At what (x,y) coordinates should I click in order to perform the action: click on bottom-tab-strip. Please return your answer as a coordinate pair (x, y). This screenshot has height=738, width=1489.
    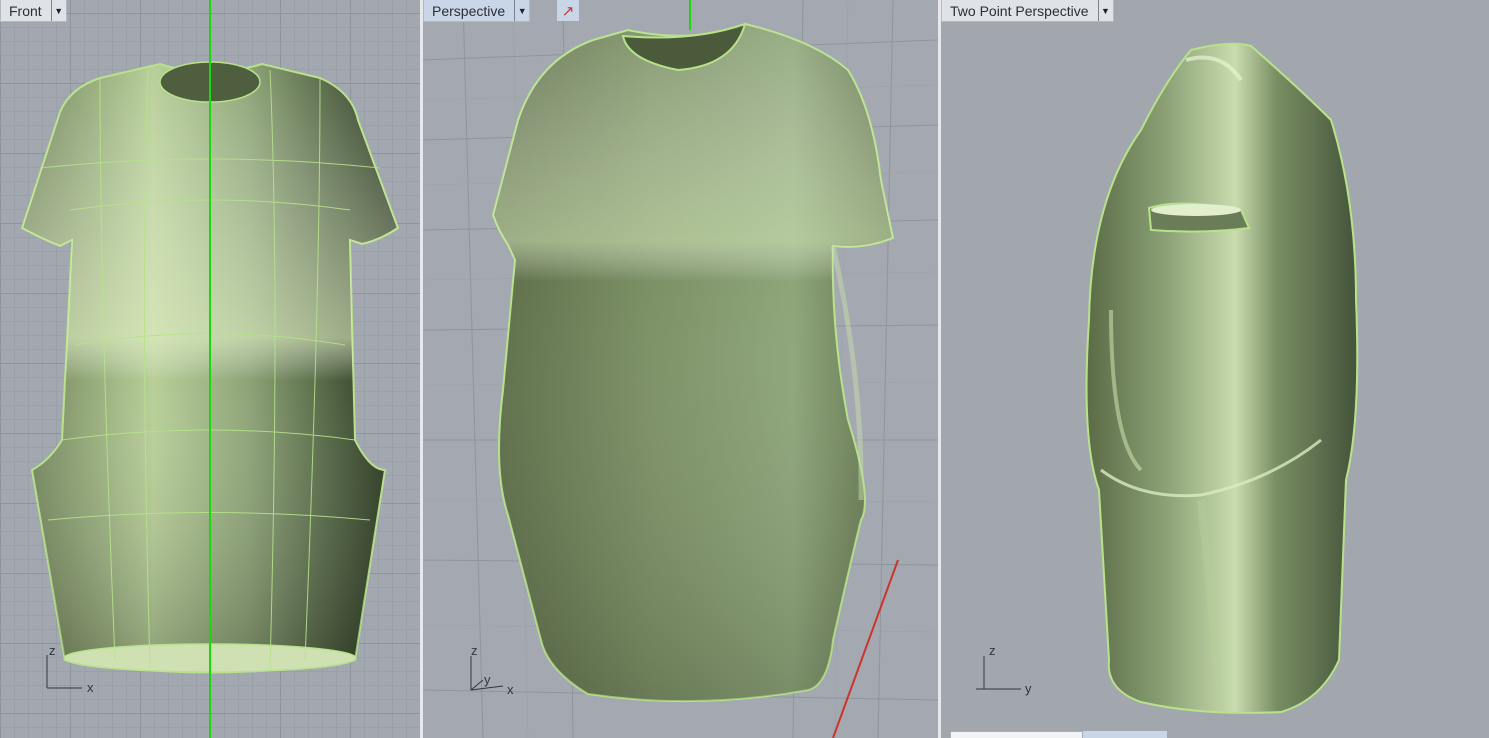
    Looking at the image, I should click on (1060, 734).